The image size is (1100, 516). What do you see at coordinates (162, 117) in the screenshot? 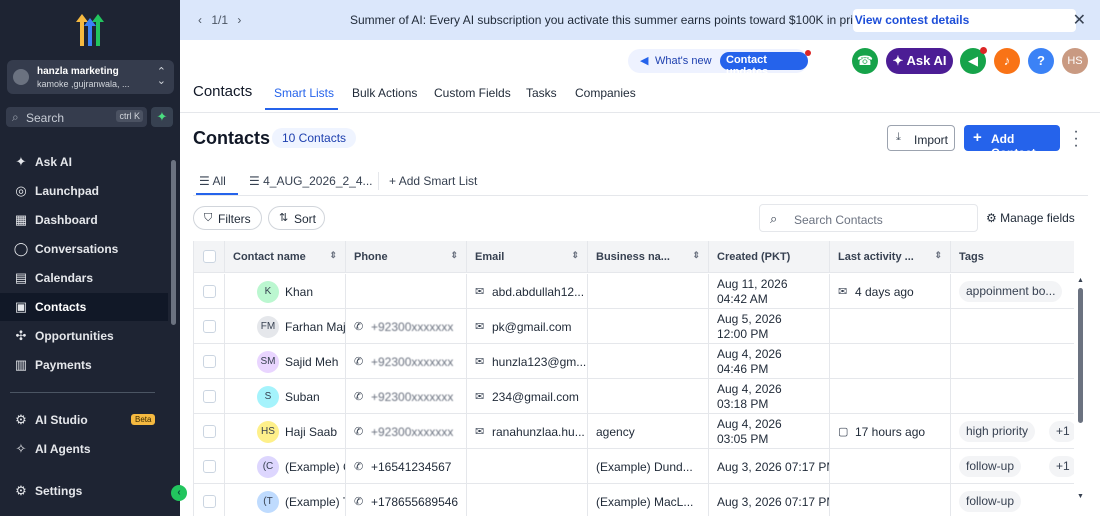
I see `quick-action-button: ✦` at bounding box center [162, 117].